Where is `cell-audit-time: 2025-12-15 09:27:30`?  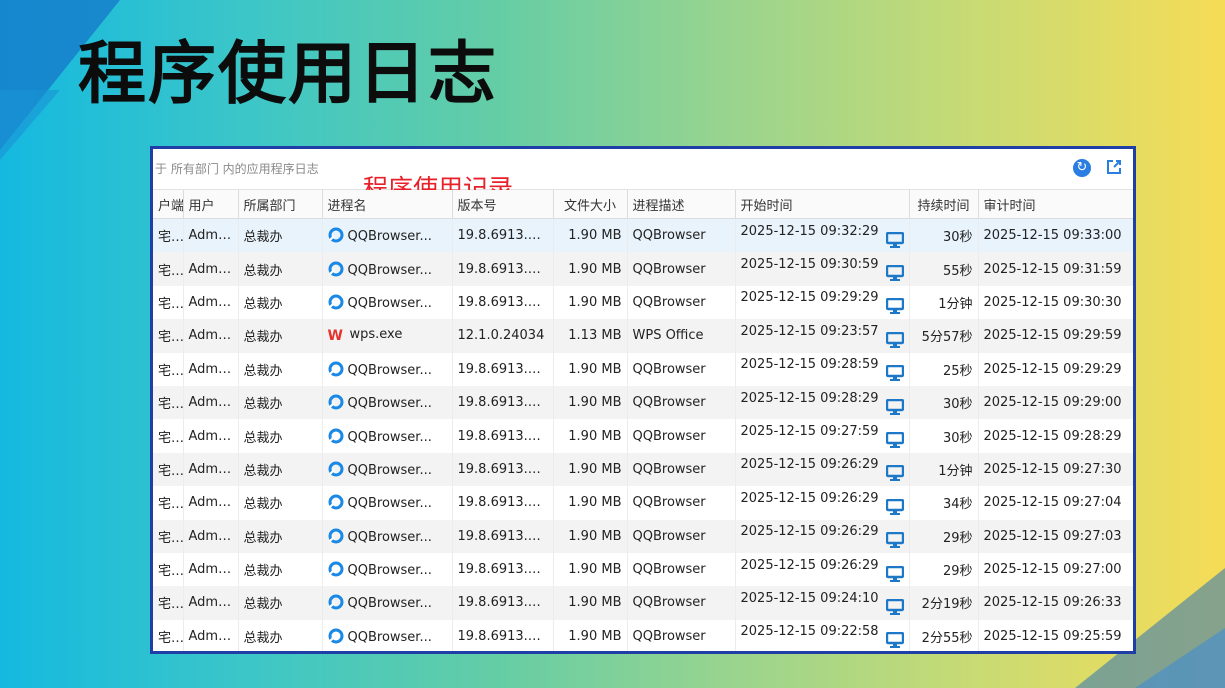
cell-audit-time: 2025-12-15 09:27:30 is located at coordinates (1055, 469).